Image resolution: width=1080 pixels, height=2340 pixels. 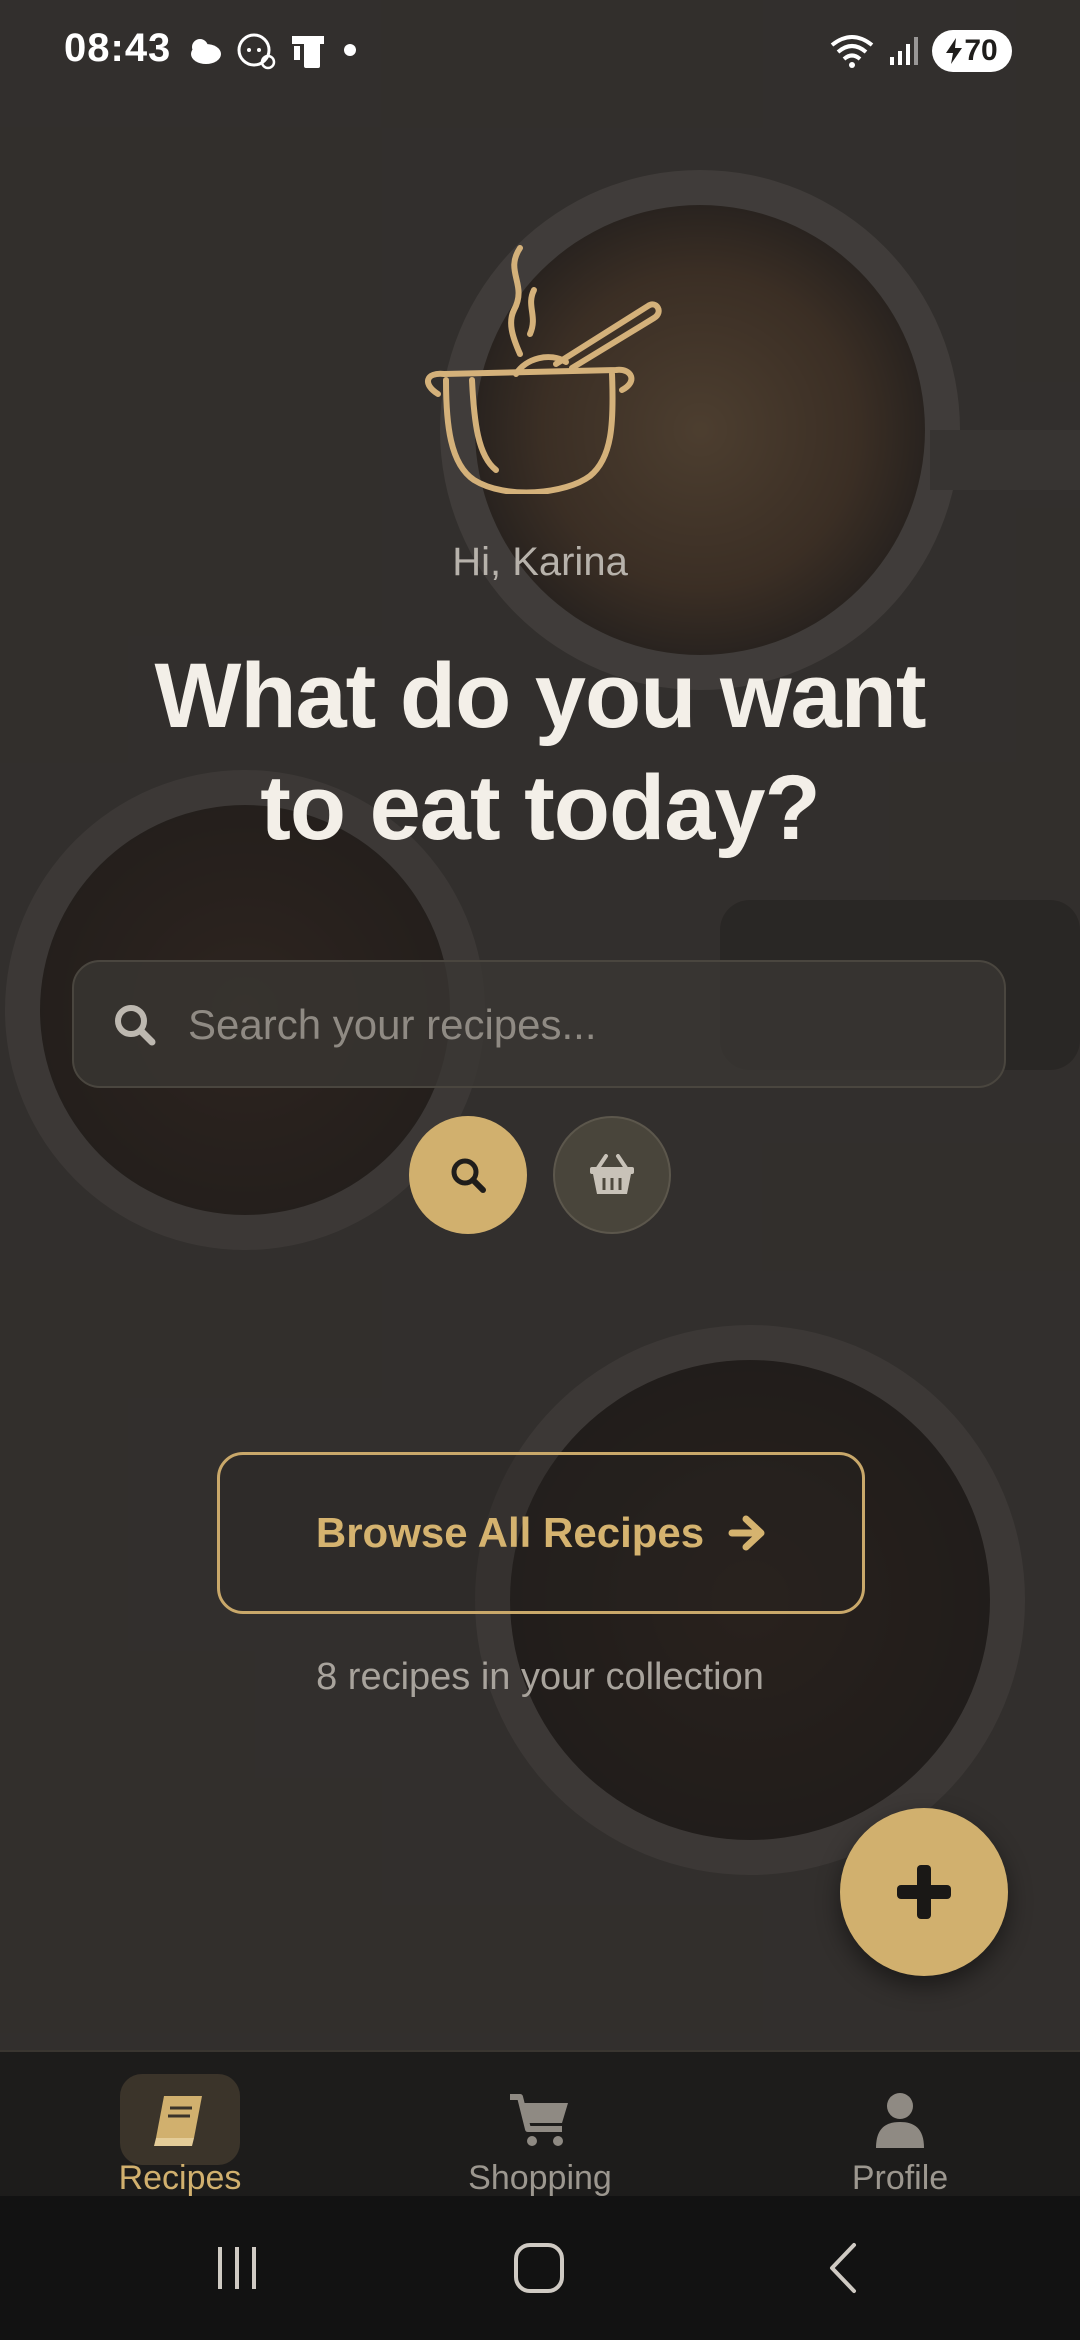 I want to click on status-time: 08:43, so click(x=118, y=48).